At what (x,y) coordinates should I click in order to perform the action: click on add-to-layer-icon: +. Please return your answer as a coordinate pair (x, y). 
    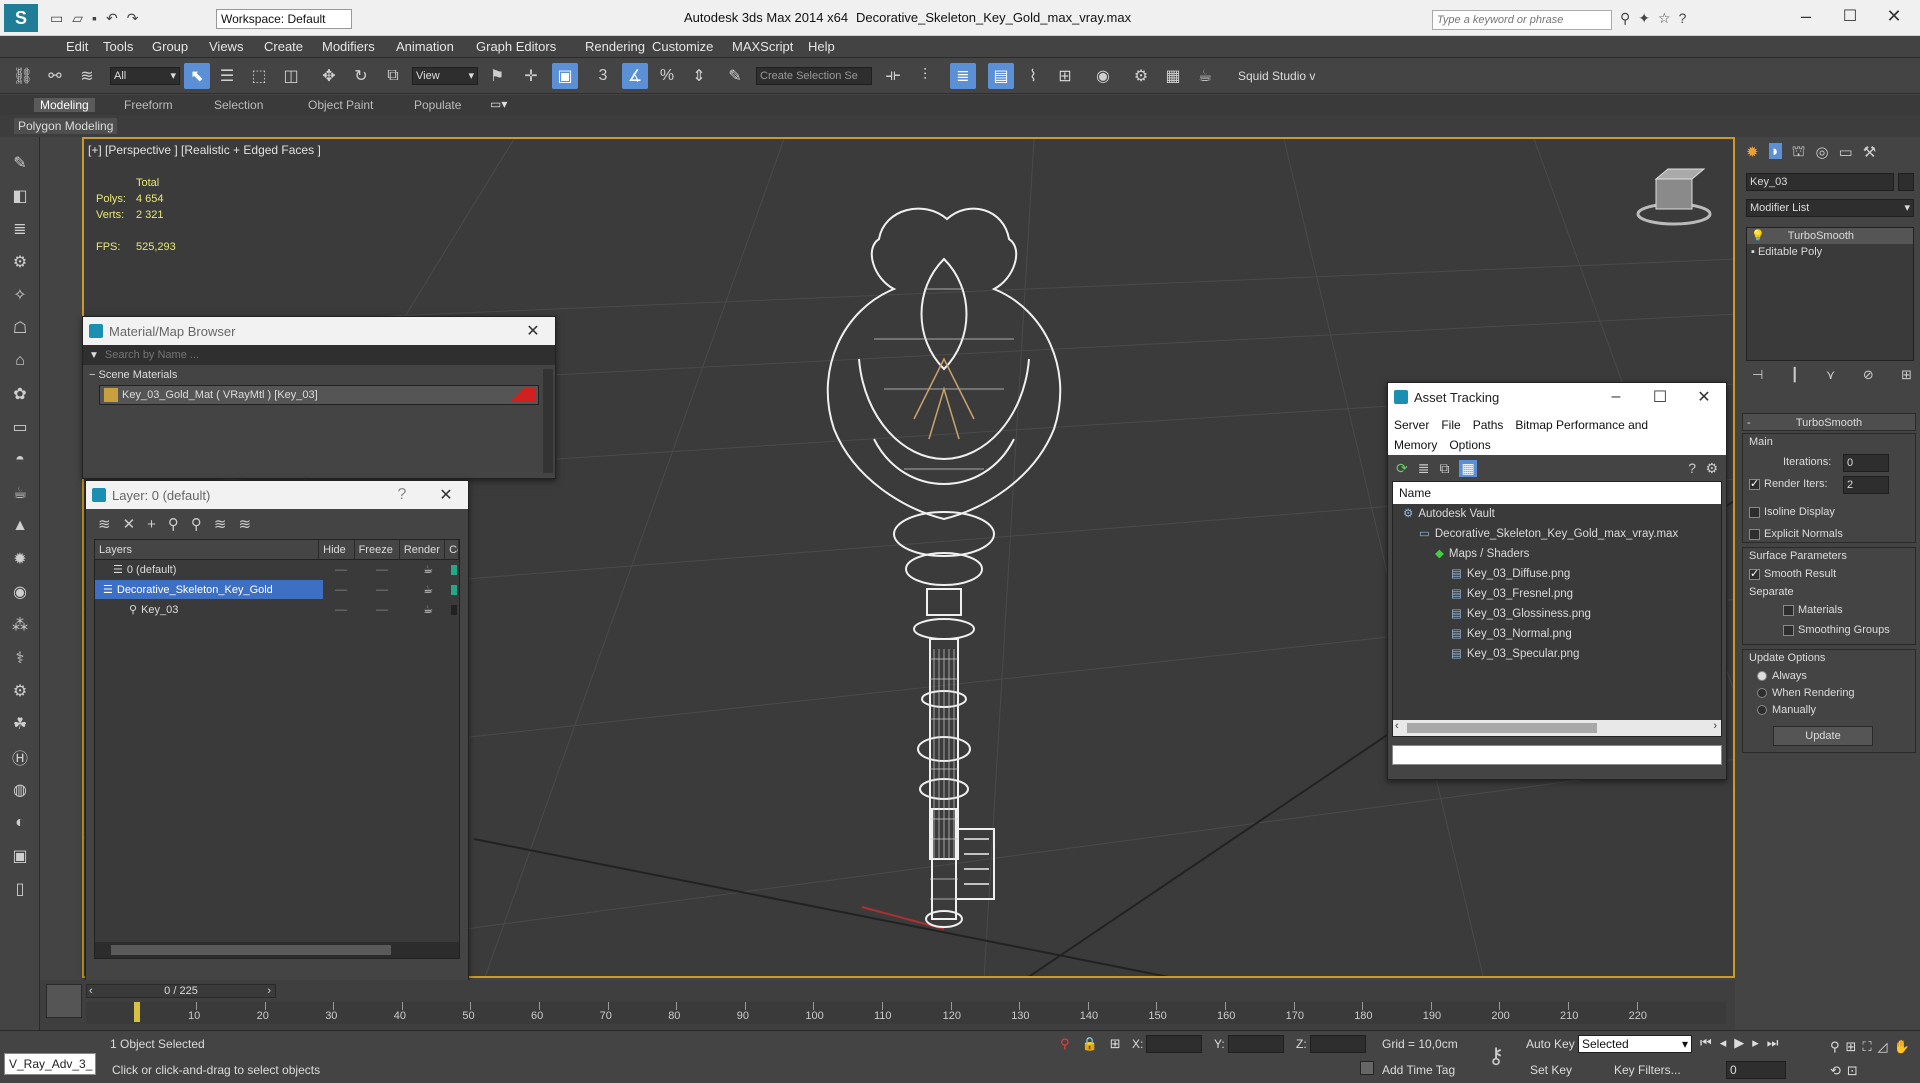
    Looking at the image, I should click on (151, 524).